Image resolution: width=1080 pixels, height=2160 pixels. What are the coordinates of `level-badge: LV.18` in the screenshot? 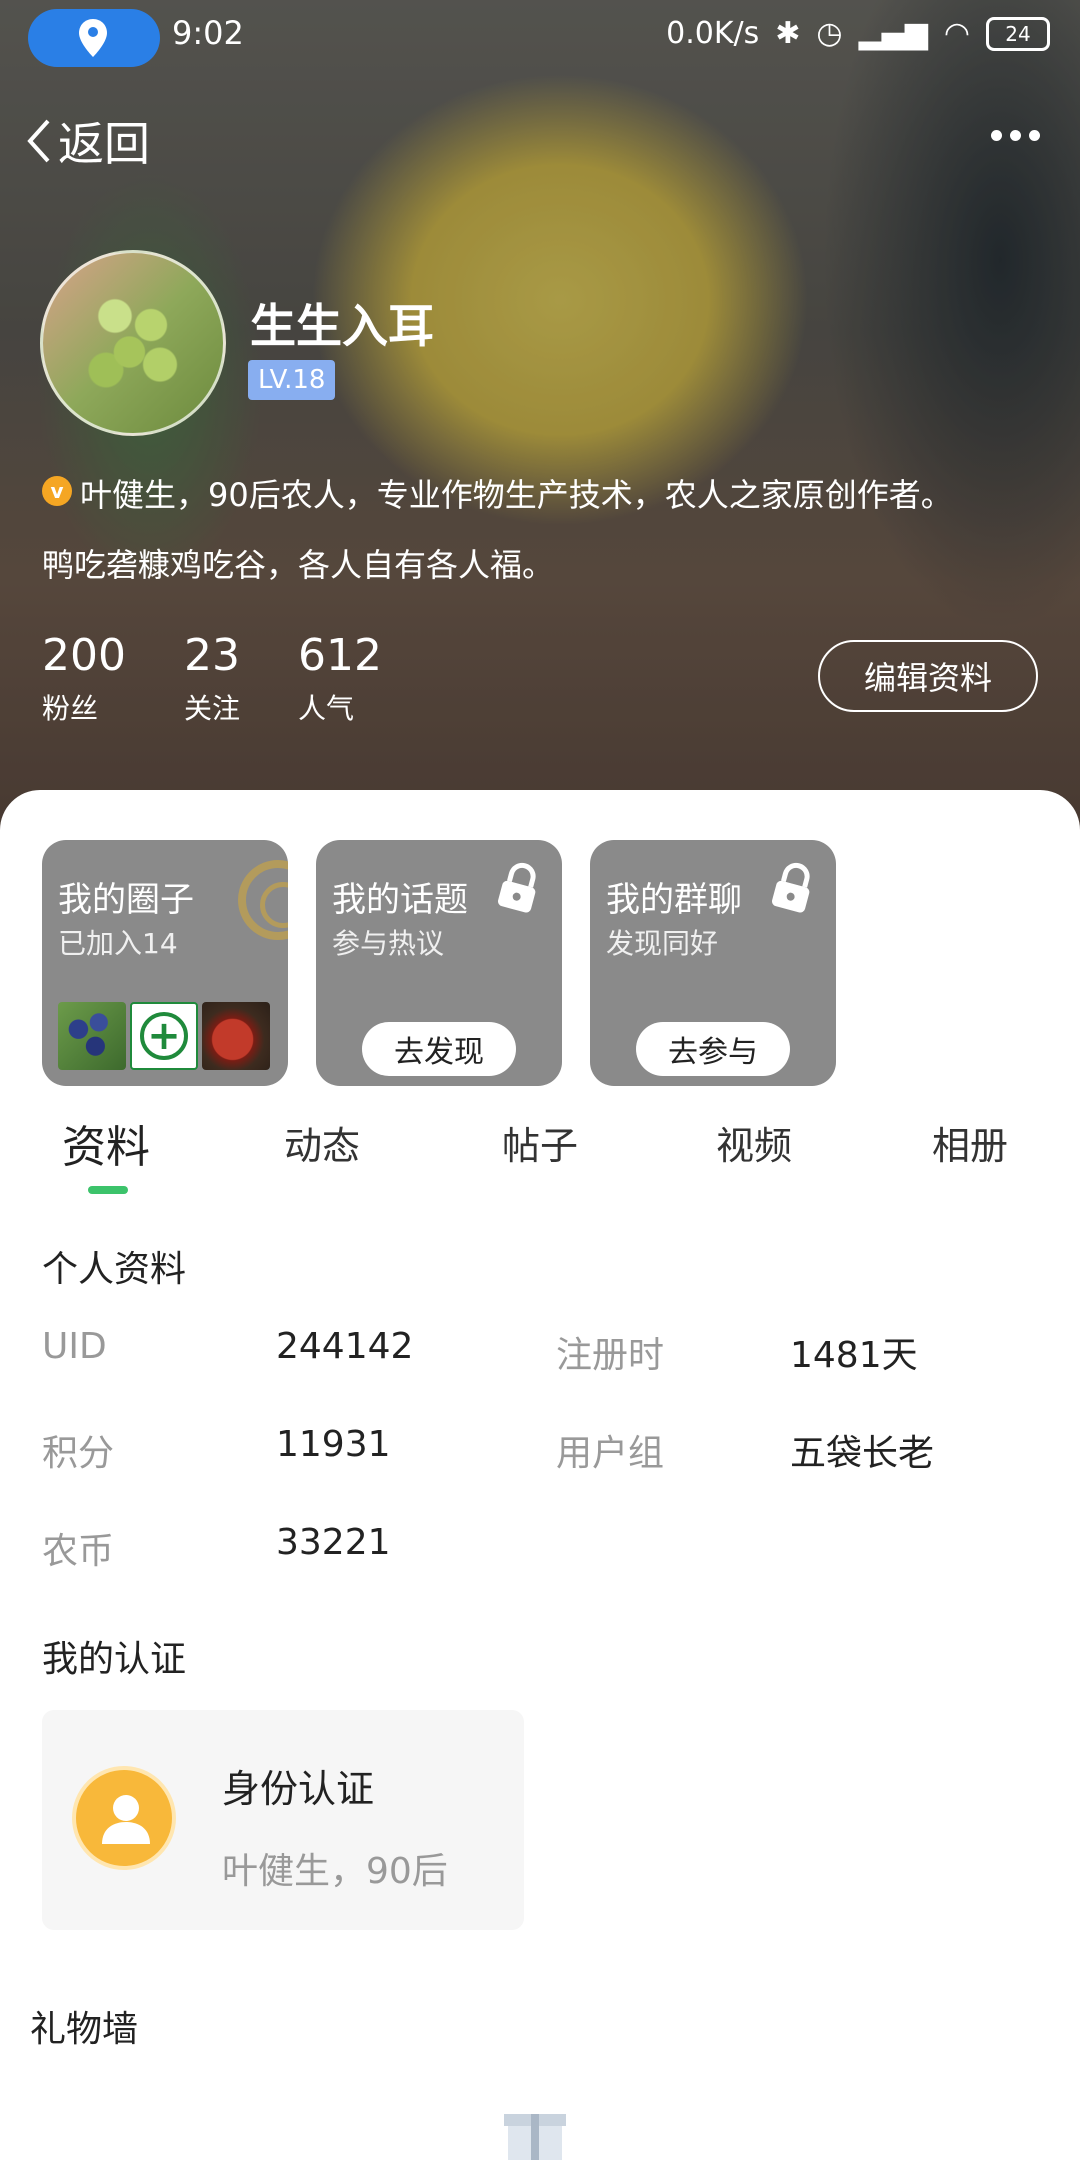 It's located at (292, 380).